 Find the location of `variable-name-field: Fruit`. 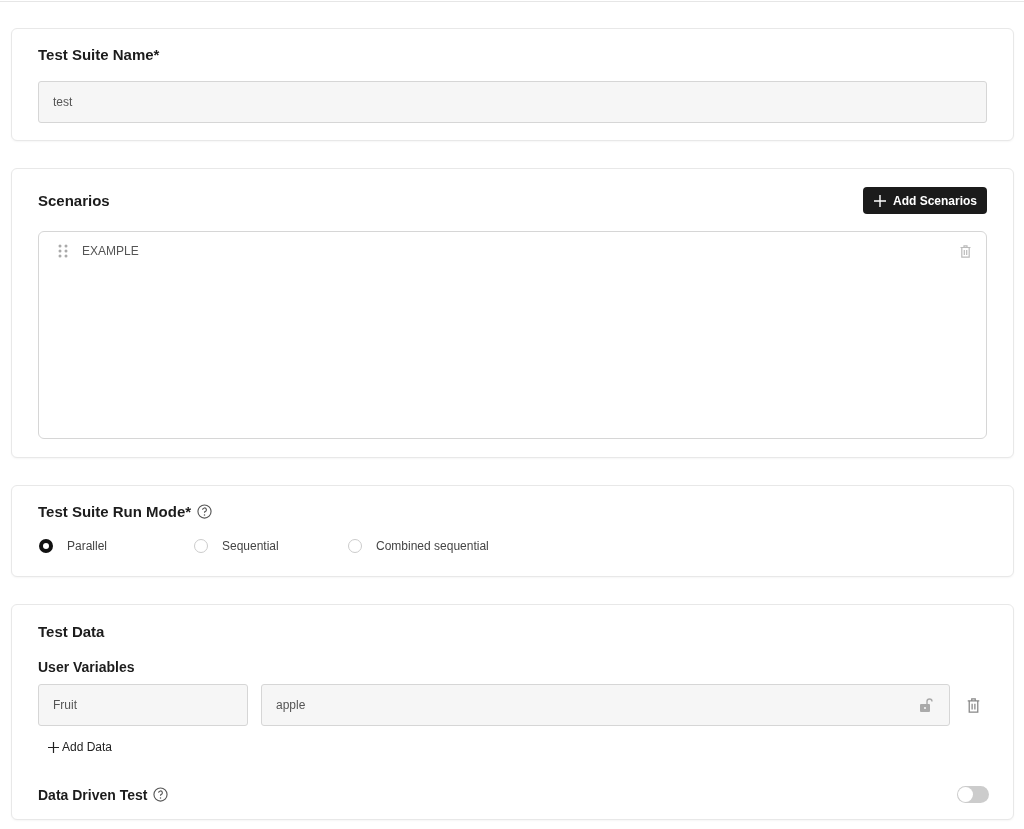

variable-name-field: Fruit is located at coordinates (143, 705).